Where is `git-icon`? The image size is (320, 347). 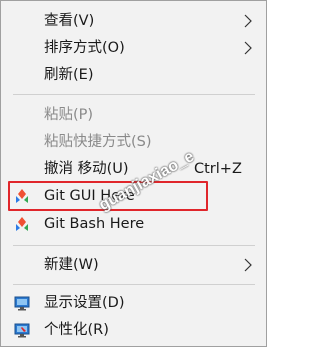
git-icon is located at coordinates (22, 224).